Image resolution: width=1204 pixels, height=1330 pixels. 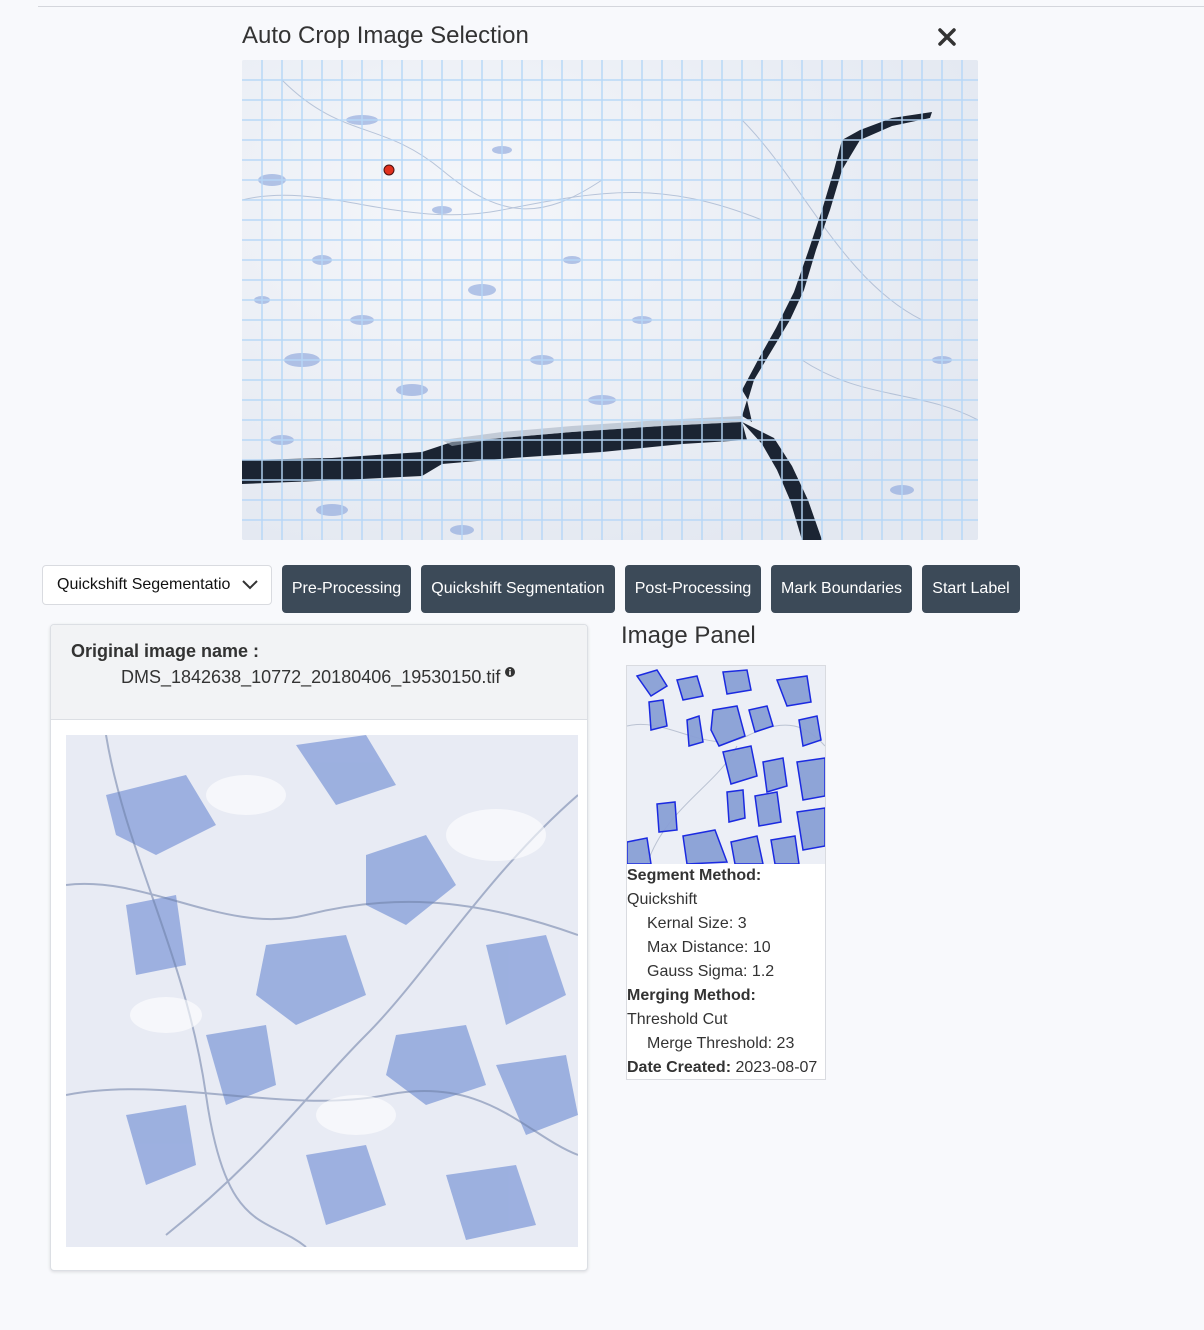 What do you see at coordinates (971, 589) in the screenshot?
I see `start-label-button: Start Label` at bounding box center [971, 589].